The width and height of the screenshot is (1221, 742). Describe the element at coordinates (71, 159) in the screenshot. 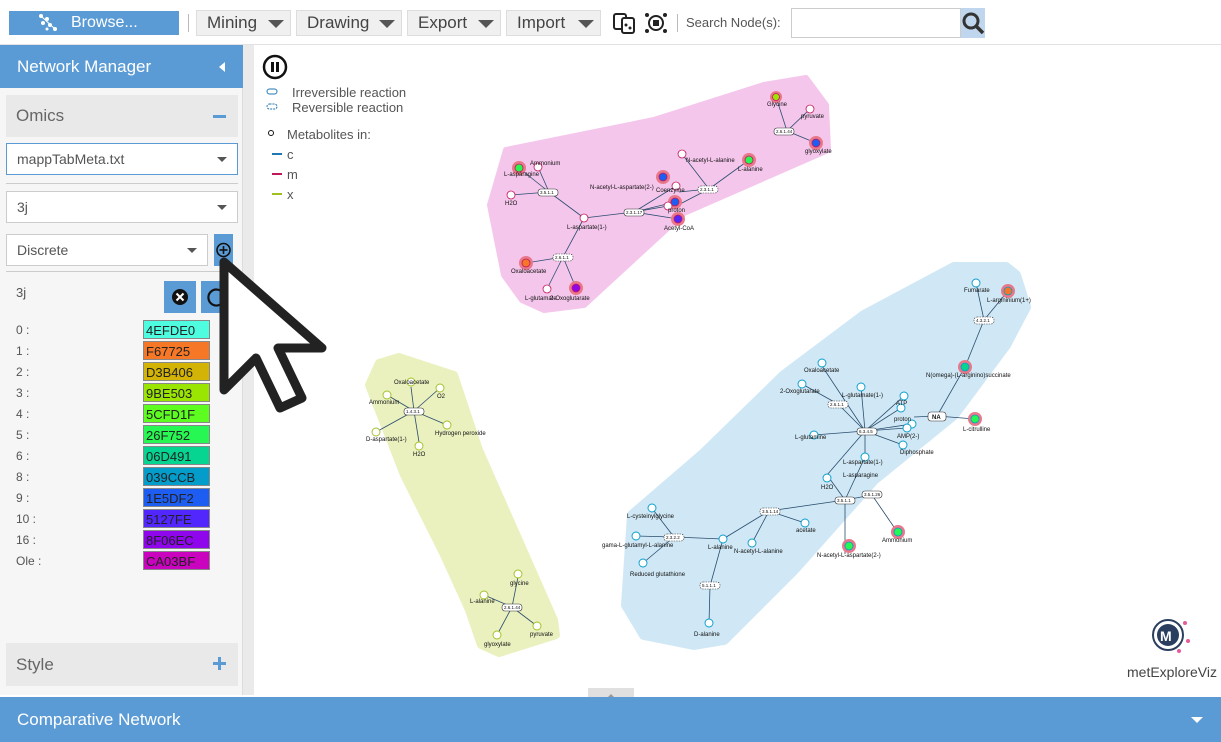

I see `file-select-value: mappTabMeta.txt` at that location.